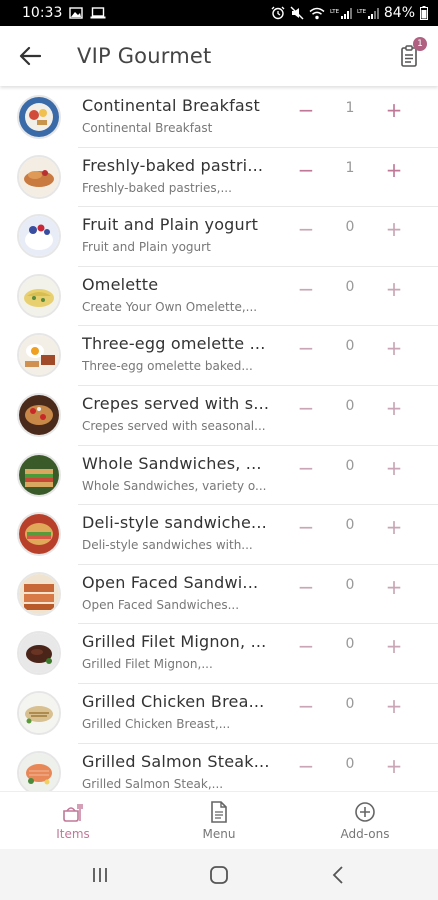  I want to click on tab-items-label: Items, so click(73, 833).